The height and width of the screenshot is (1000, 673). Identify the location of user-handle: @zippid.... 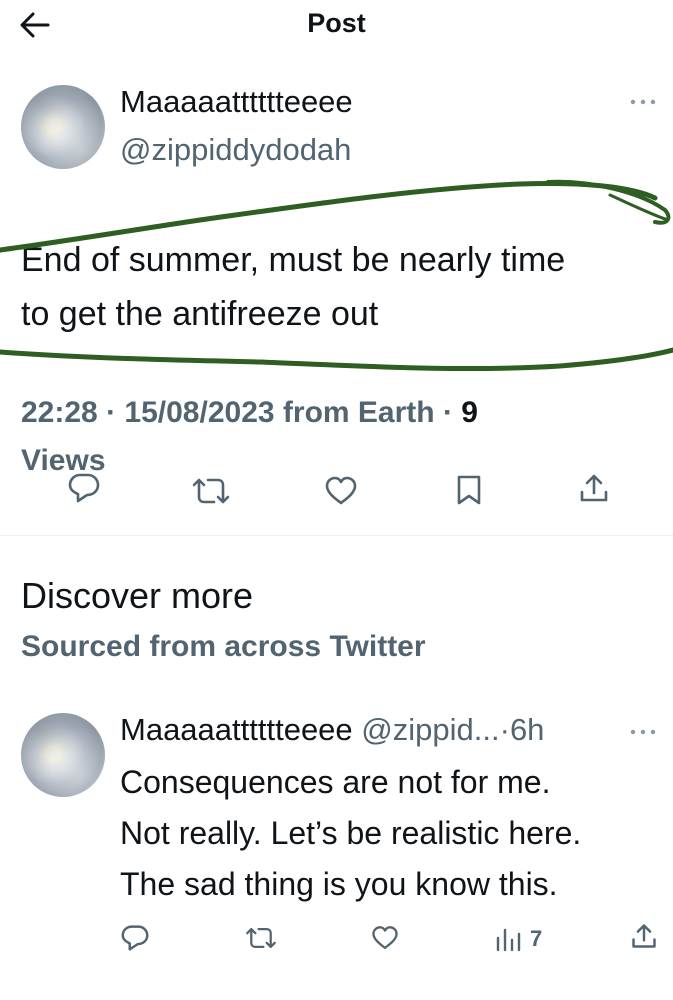
(430, 729).